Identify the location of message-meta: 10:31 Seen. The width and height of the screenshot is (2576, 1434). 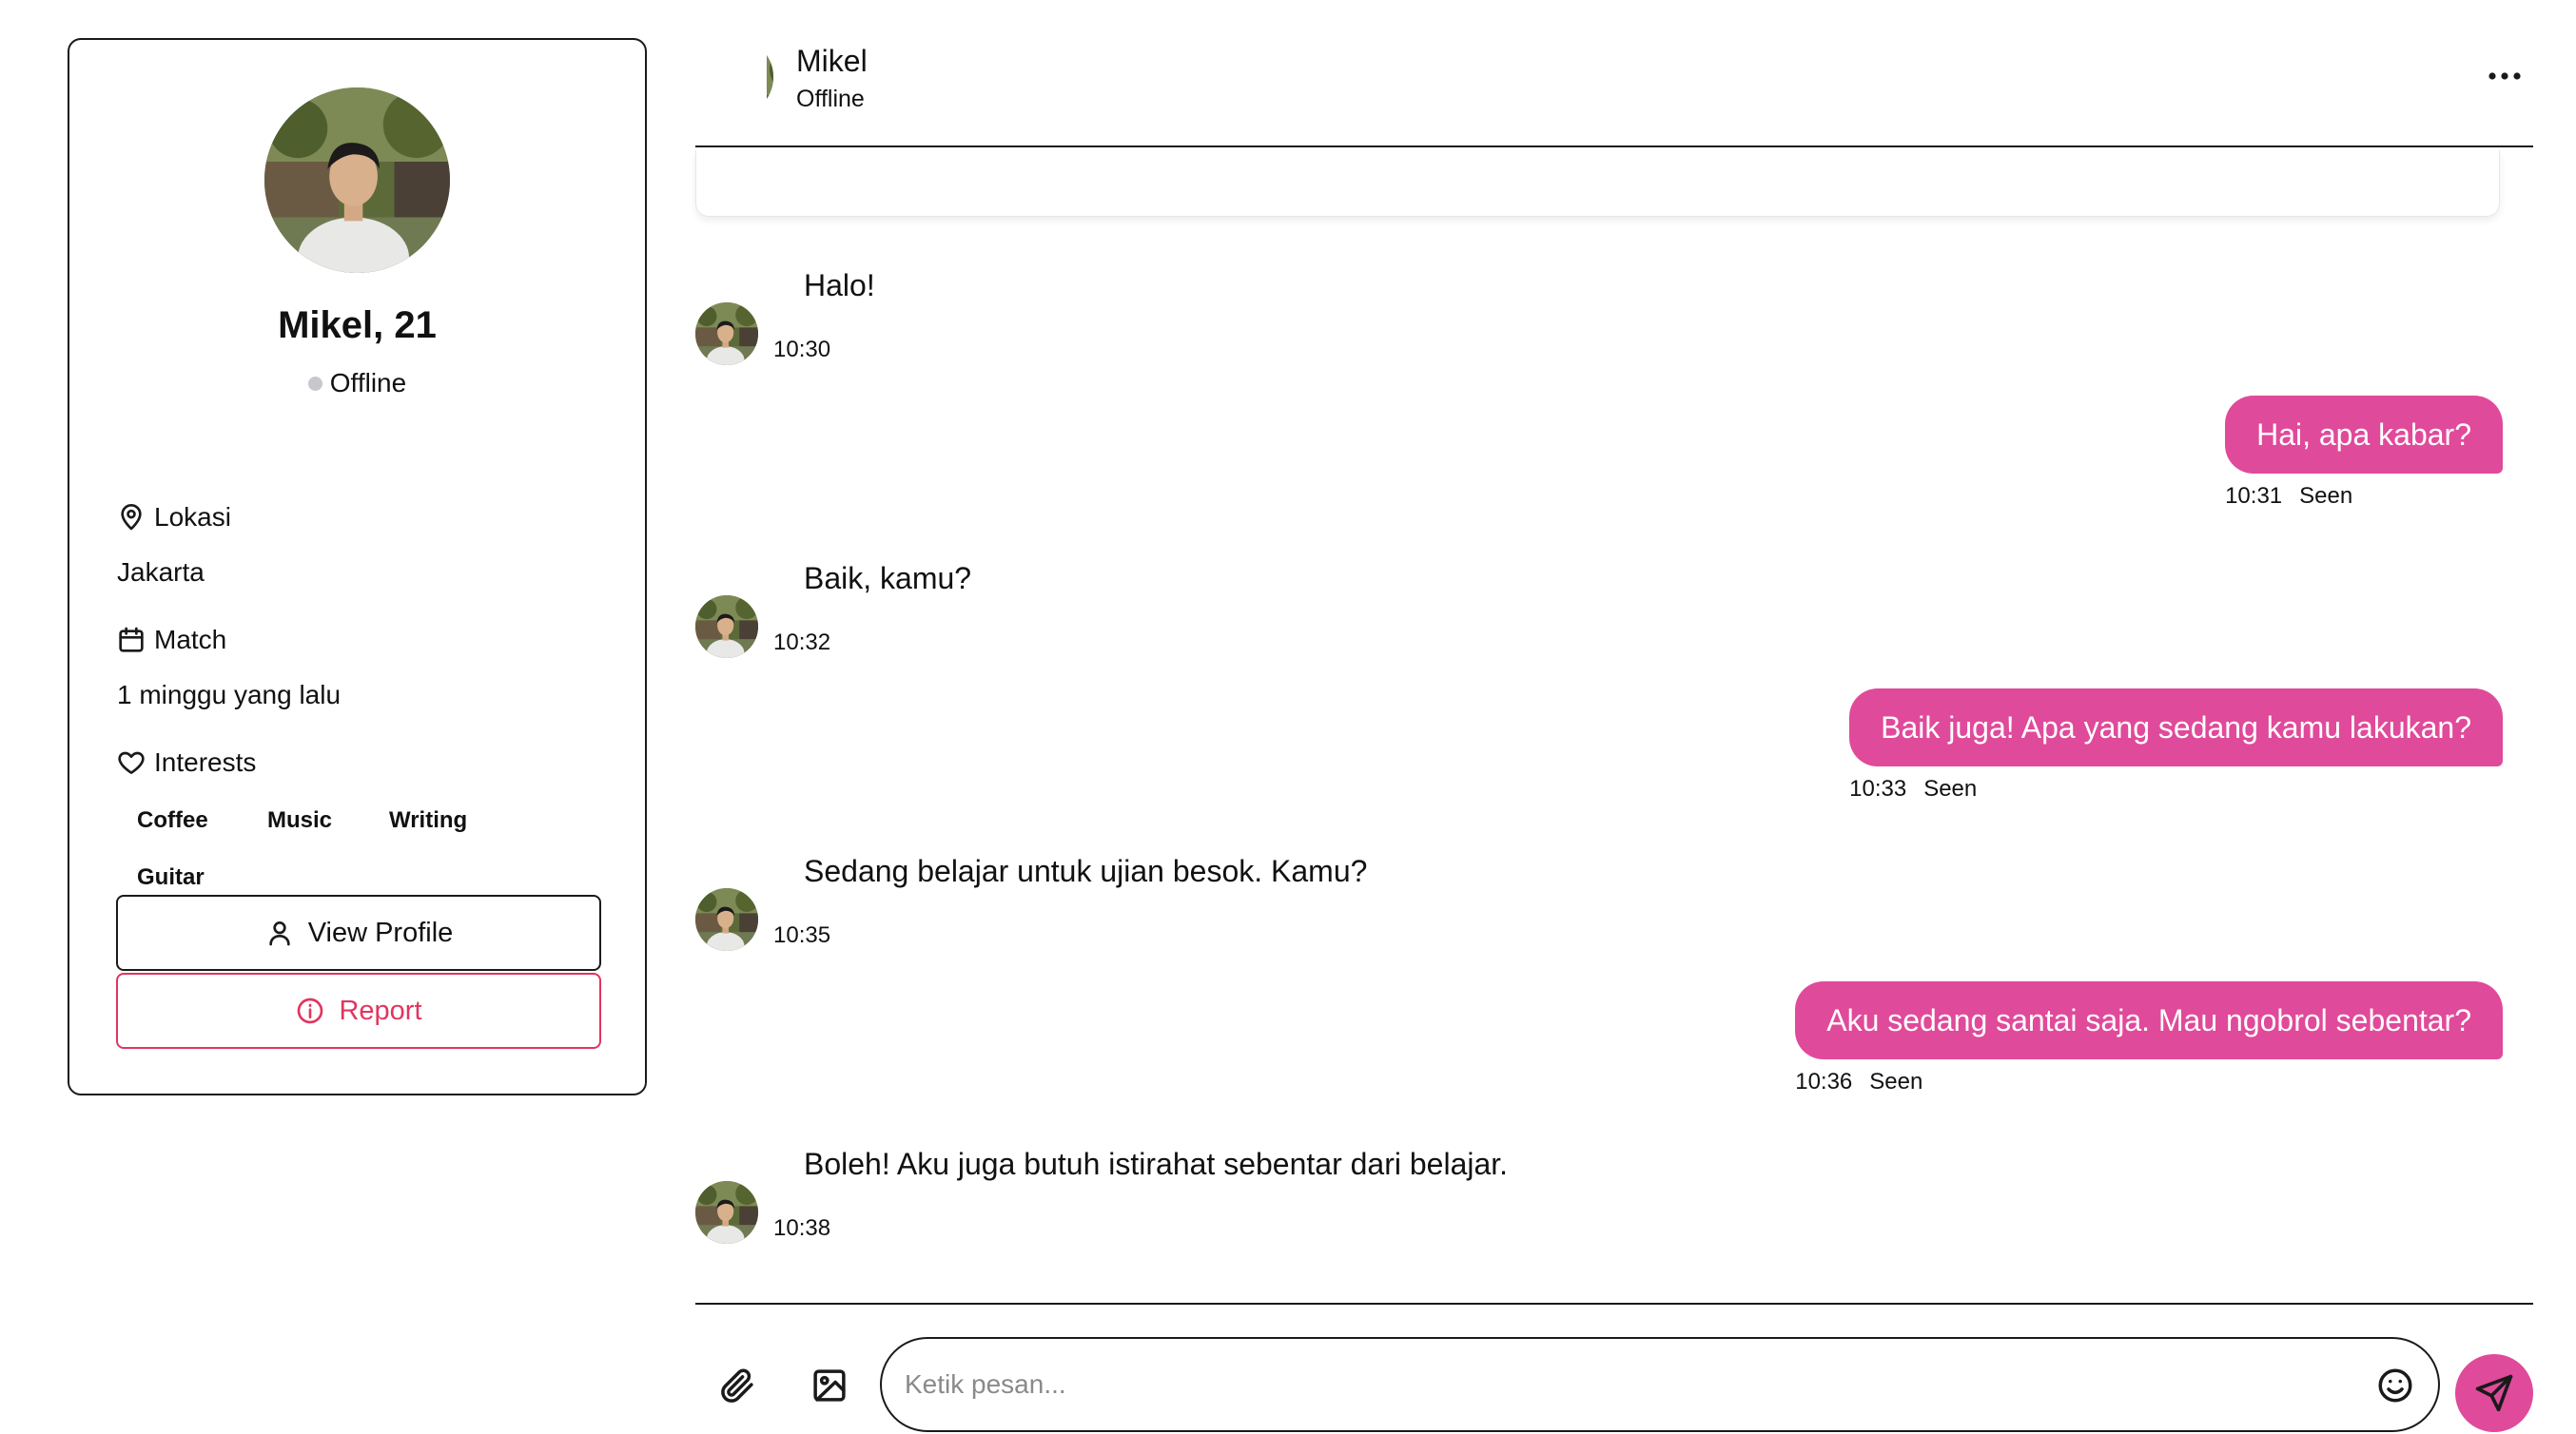
(2289, 496).